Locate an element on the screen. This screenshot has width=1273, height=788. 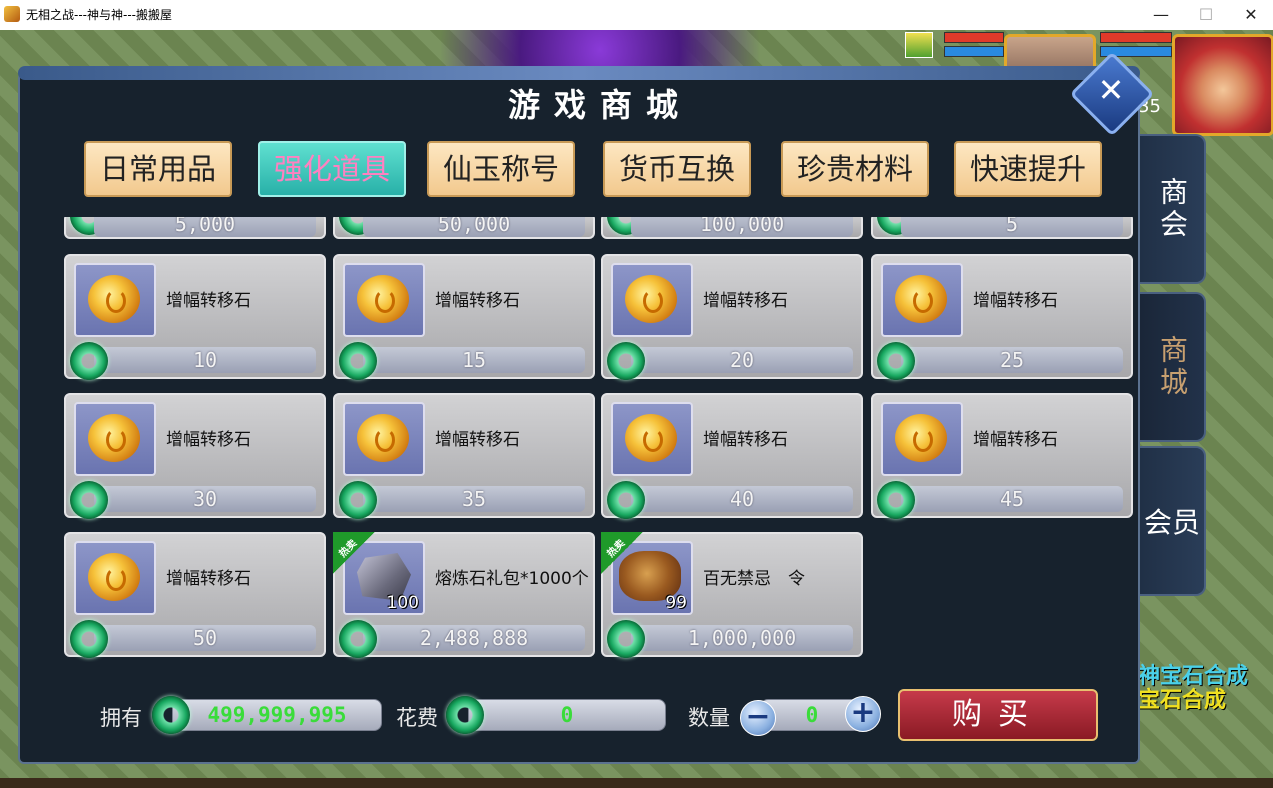
close-icon: ✕ is located at coordinates (1111, 90).